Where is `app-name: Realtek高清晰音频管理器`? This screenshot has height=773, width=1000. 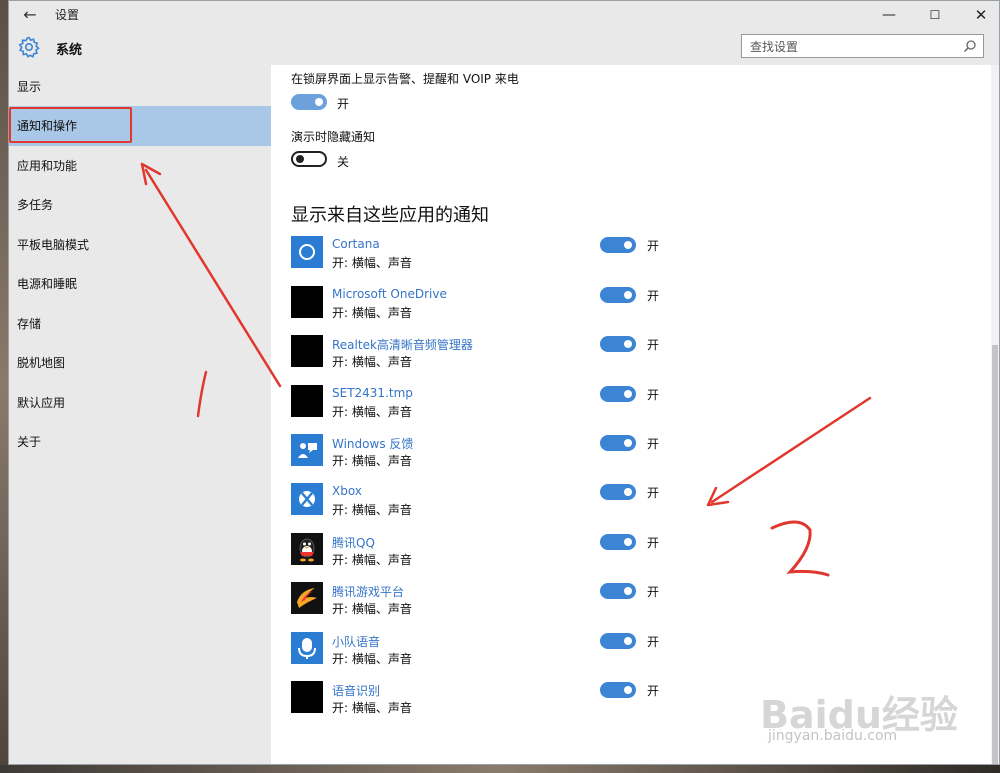 app-name: Realtek高清晰音频管理器 is located at coordinates (402, 344).